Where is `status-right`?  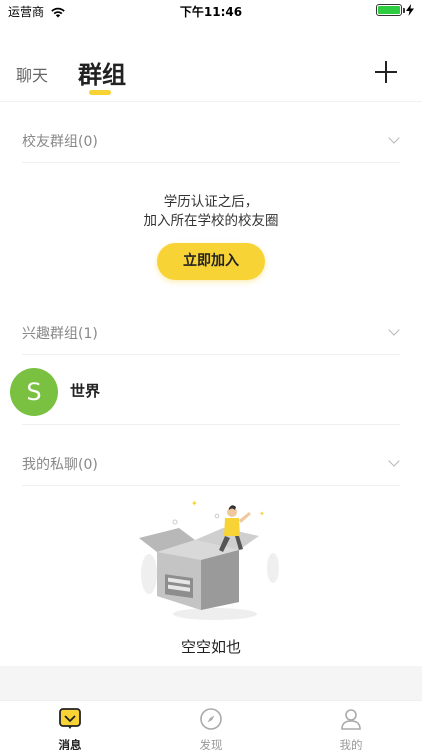 status-right is located at coordinates (395, 10).